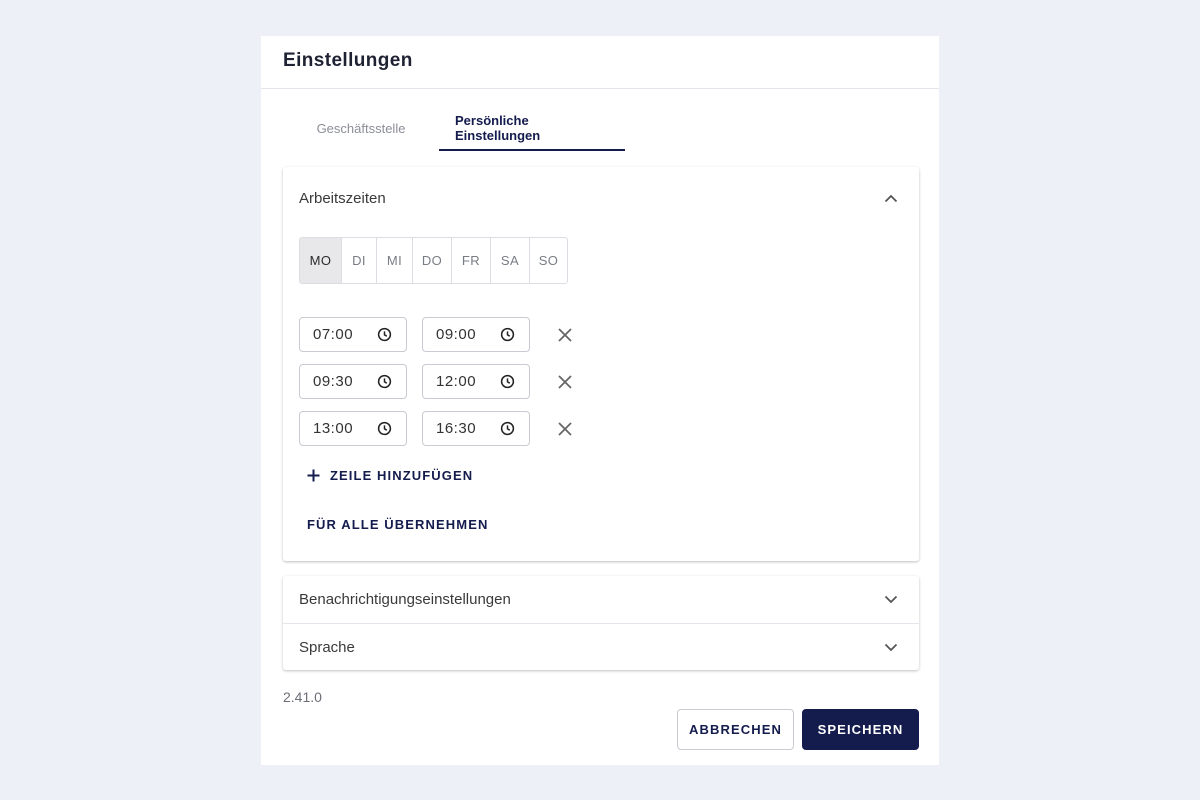 The image size is (1200, 800). I want to click on settings-accordion: Benachrichtigungseinstellungen Sprache, so click(601, 623).